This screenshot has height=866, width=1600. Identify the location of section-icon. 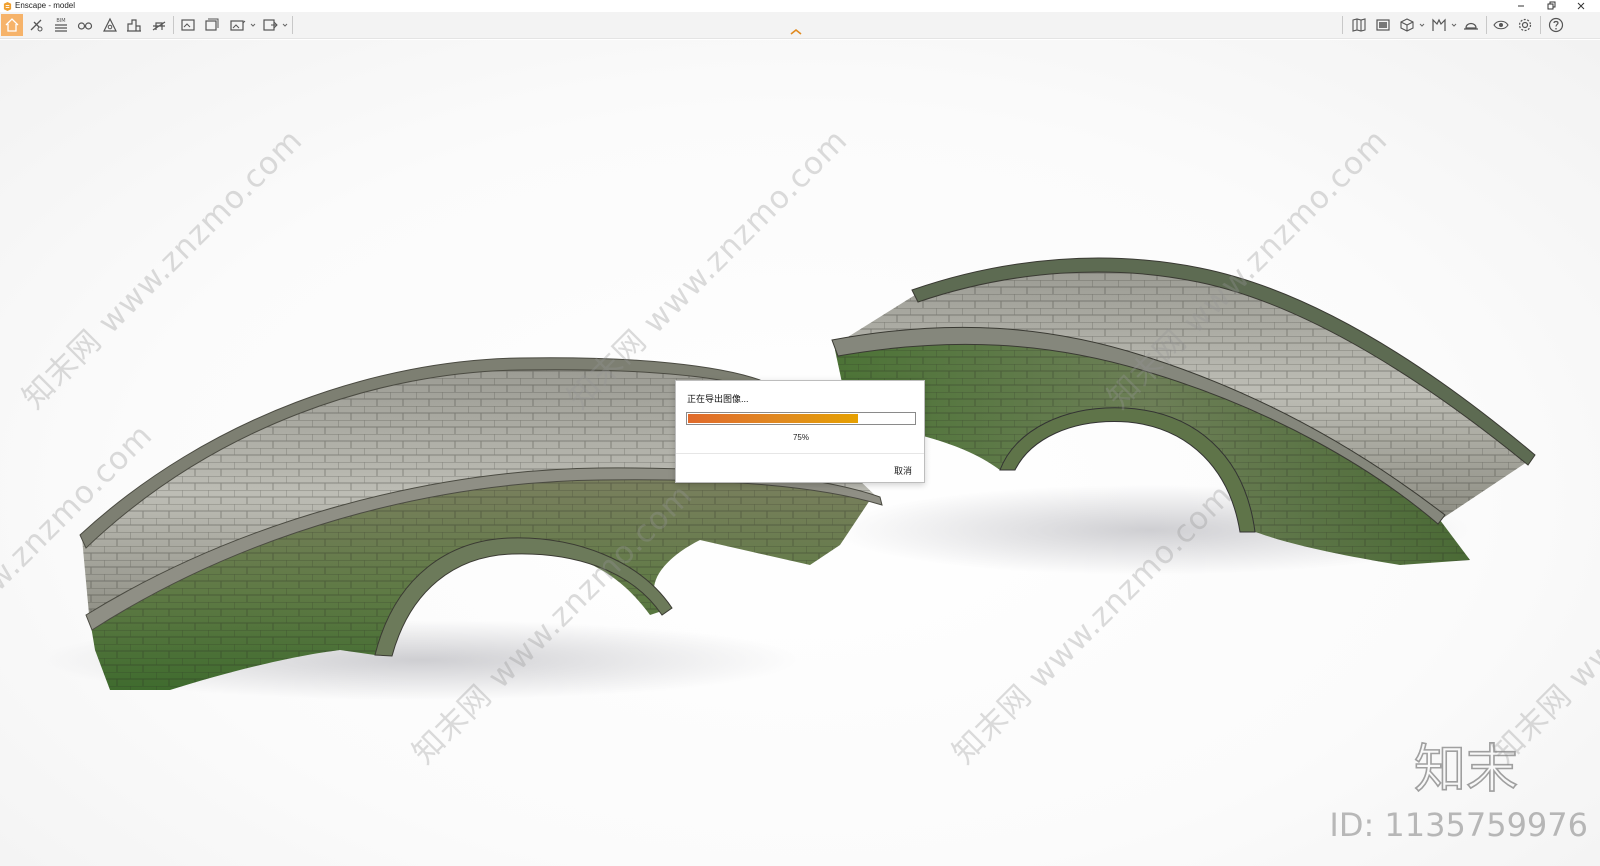
(159, 26).